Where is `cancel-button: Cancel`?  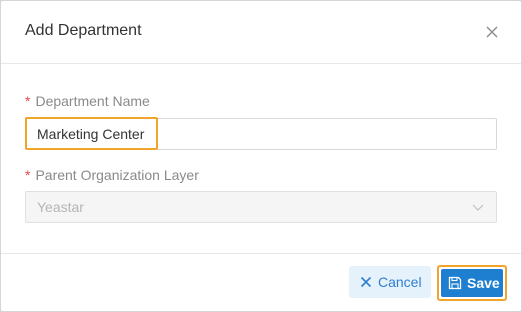 cancel-button: Cancel is located at coordinates (390, 282).